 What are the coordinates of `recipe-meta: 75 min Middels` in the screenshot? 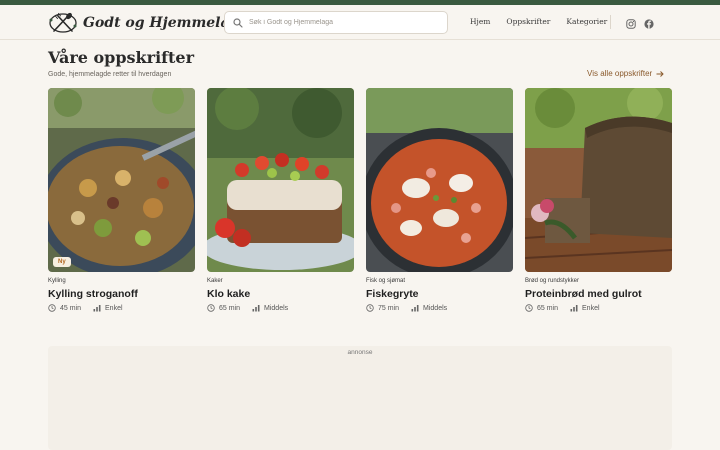 It's located at (412, 308).